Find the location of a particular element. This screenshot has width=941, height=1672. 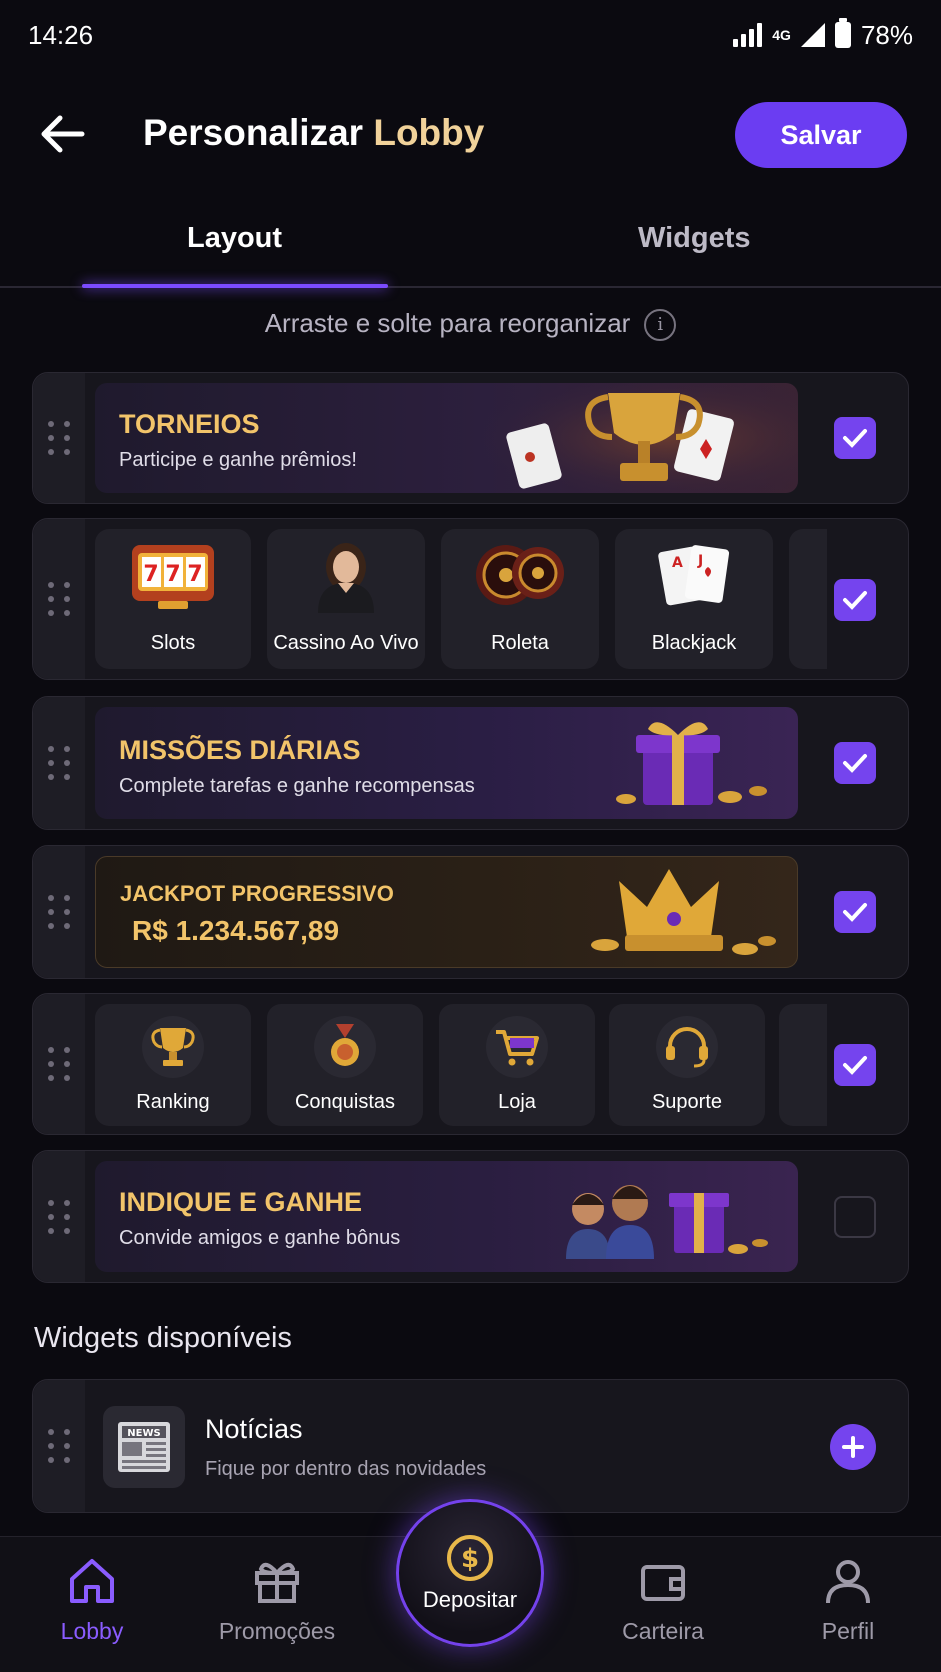

tile-label: Roleta is located at coordinates (520, 643).